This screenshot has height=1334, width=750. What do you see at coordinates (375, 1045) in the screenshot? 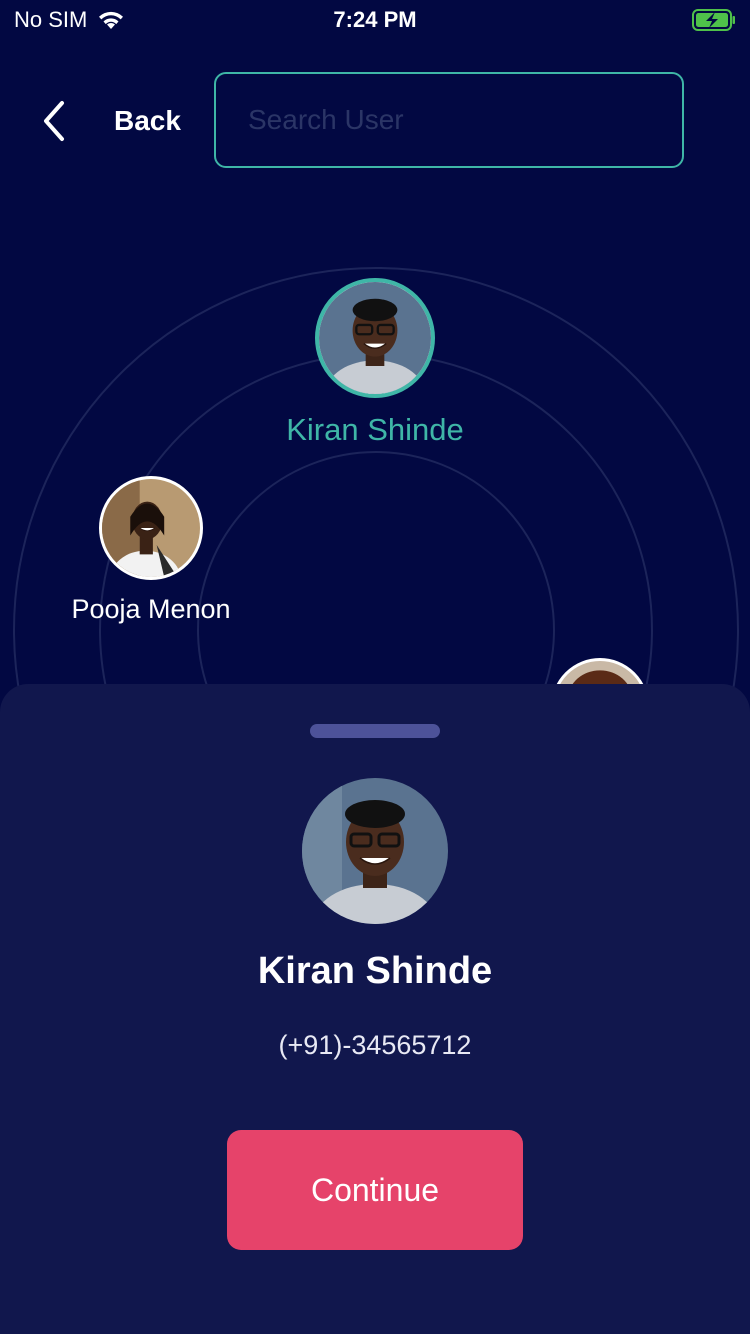
I see `selected-user-phone: (+91)-34565712` at bounding box center [375, 1045].